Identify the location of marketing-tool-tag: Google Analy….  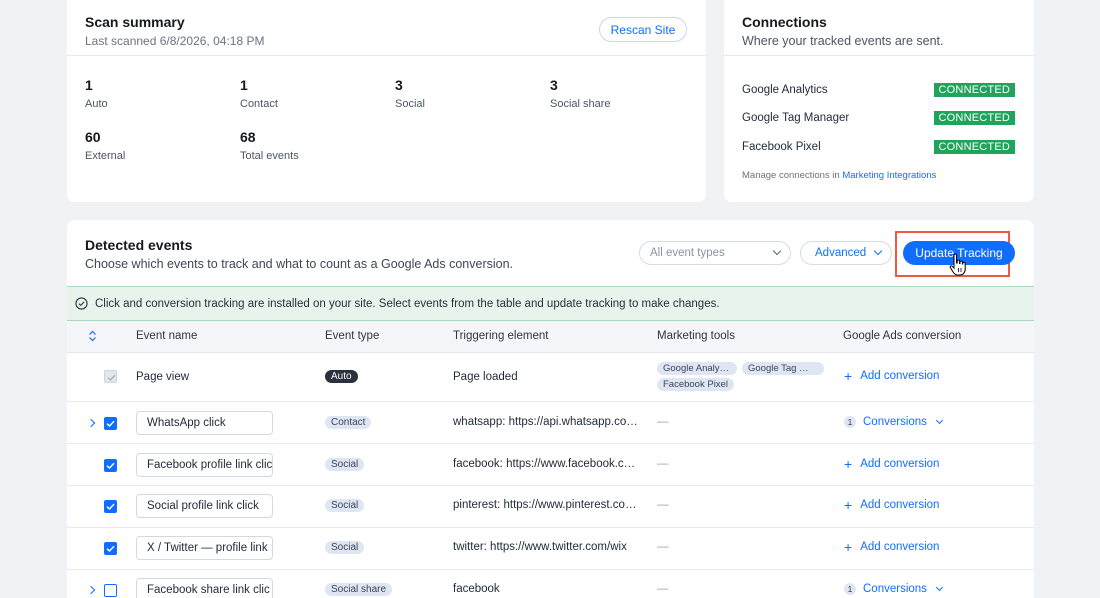
(697, 368).